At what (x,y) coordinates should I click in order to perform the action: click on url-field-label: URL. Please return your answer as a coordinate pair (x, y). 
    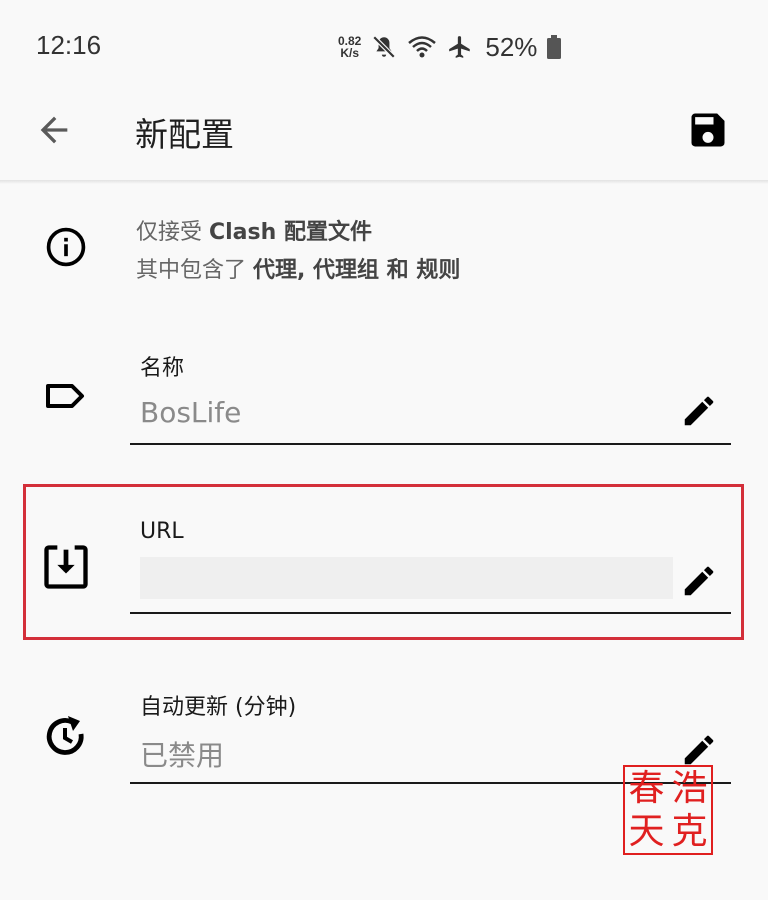
    Looking at the image, I should click on (162, 531).